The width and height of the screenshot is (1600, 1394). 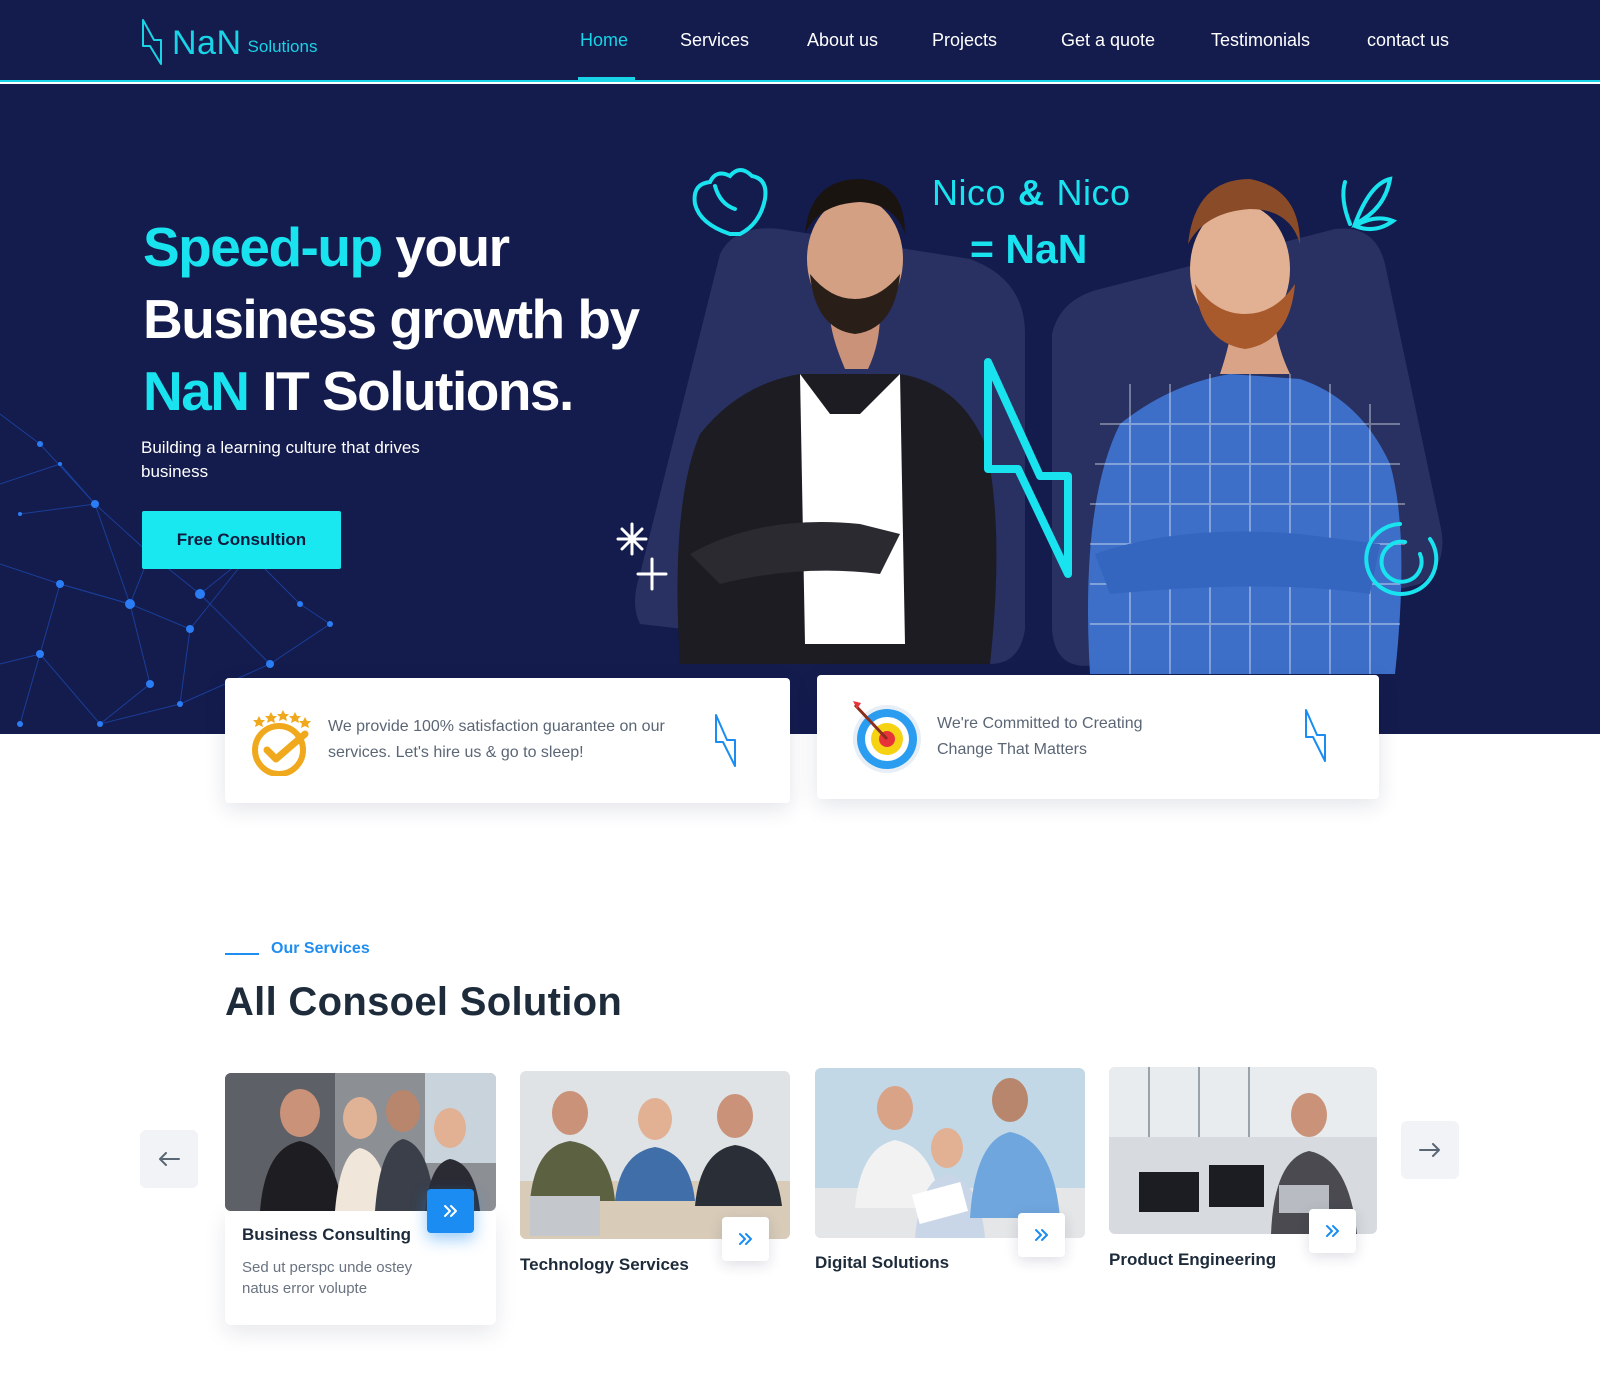 I want to click on services-eyebrow: Our Services, so click(x=320, y=948).